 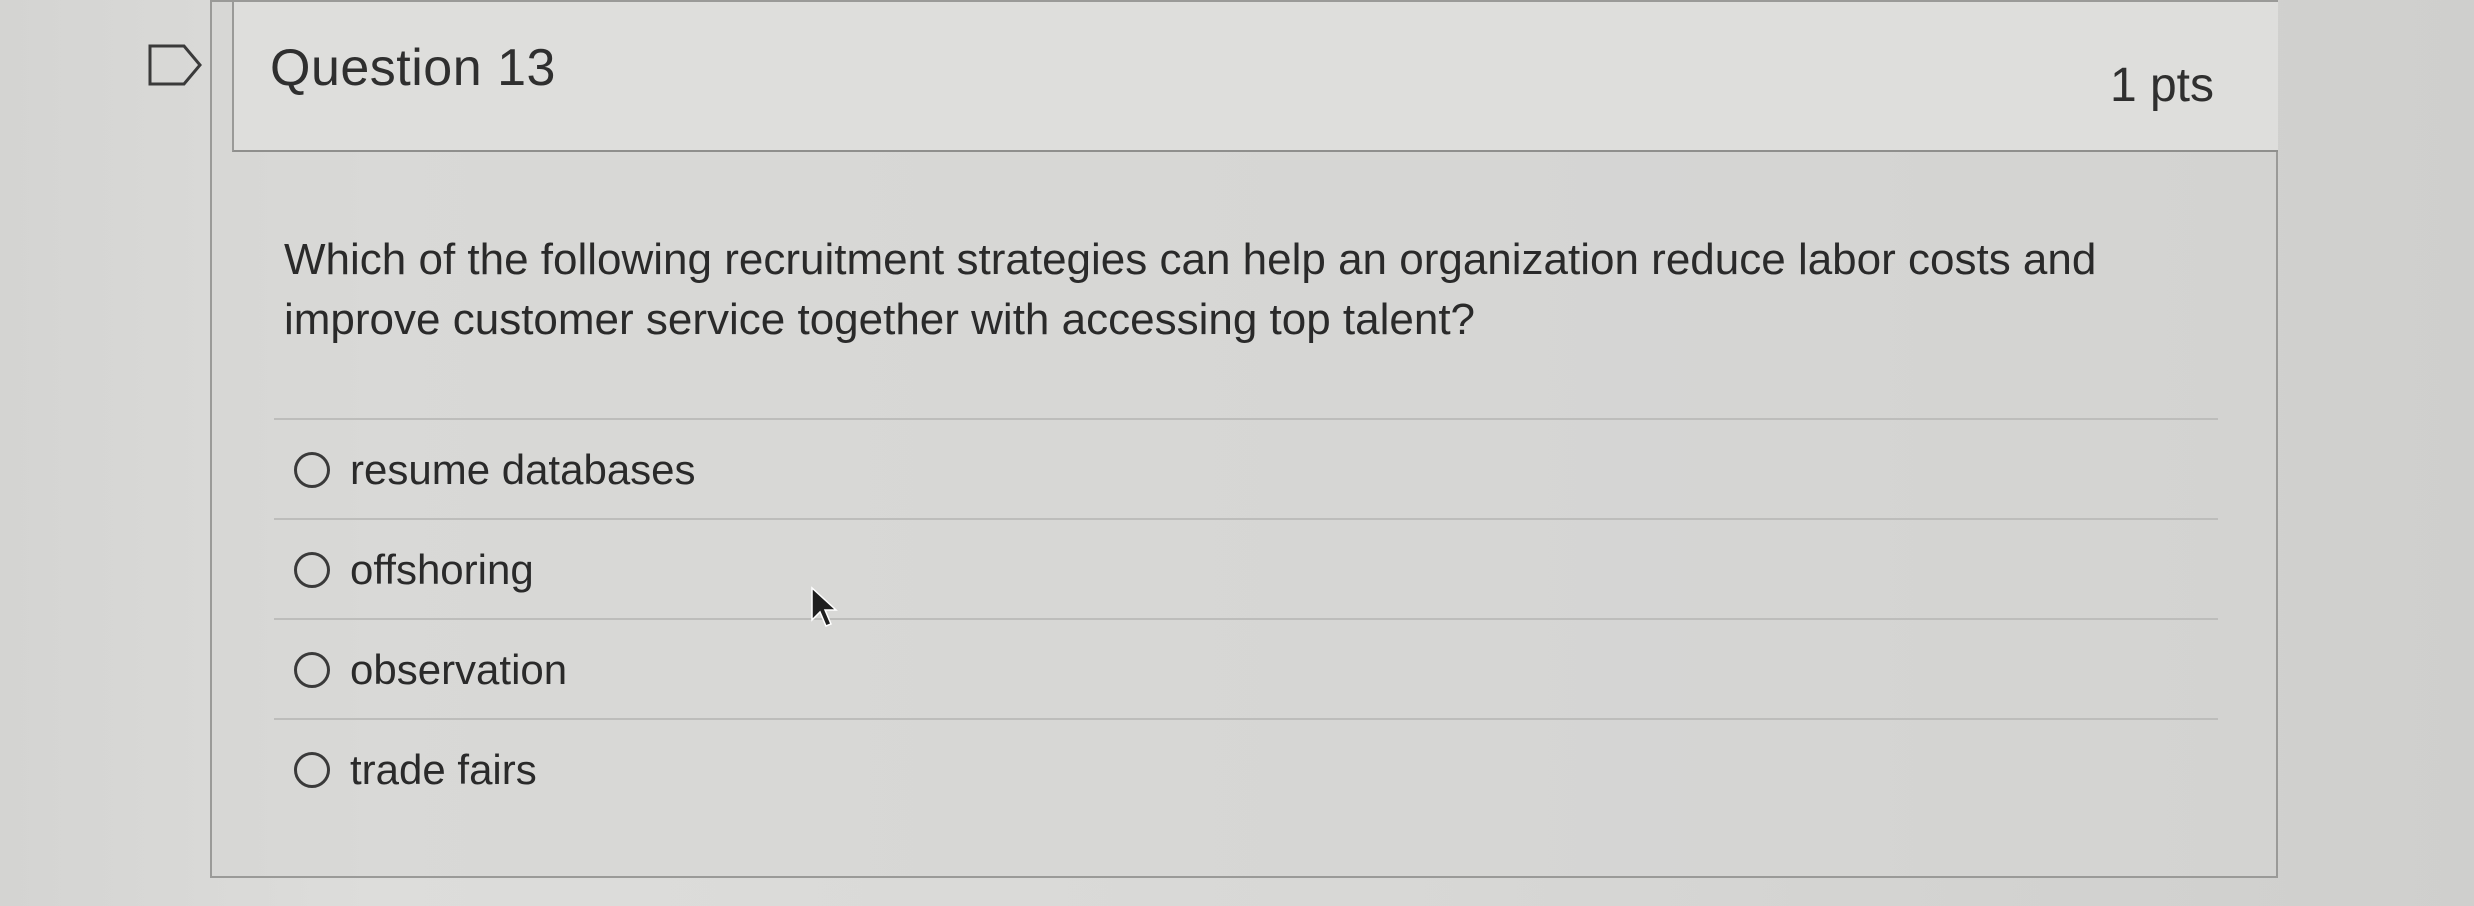 What do you see at coordinates (443, 769) in the screenshot?
I see `answer-label: trade fairs` at bounding box center [443, 769].